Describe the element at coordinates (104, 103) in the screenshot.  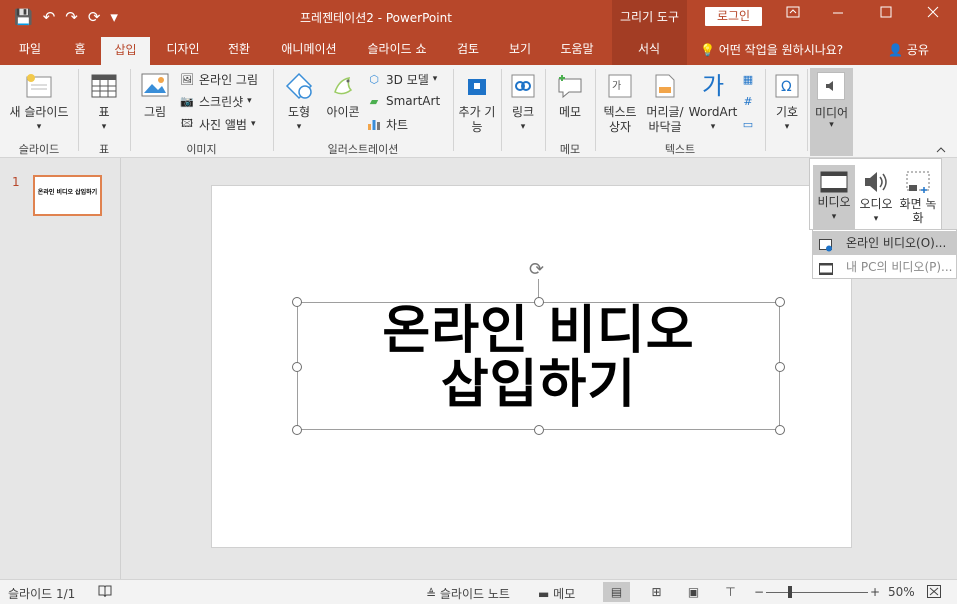
I see `table-button: 표 ▾` at that location.